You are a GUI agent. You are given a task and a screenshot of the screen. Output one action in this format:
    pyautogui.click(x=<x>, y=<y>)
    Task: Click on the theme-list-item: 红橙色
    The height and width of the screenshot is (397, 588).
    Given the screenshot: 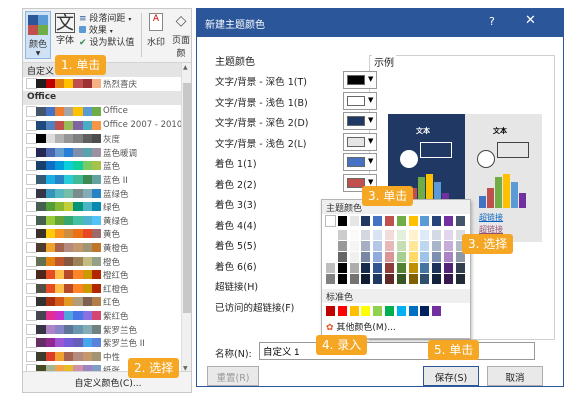 What is the action you would take?
    pyautogui.click(x=102, y=289)
    